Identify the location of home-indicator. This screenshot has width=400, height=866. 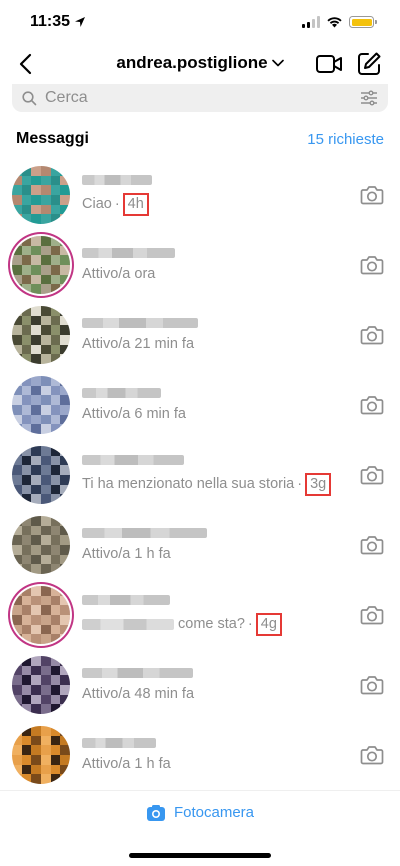
(200, 855).